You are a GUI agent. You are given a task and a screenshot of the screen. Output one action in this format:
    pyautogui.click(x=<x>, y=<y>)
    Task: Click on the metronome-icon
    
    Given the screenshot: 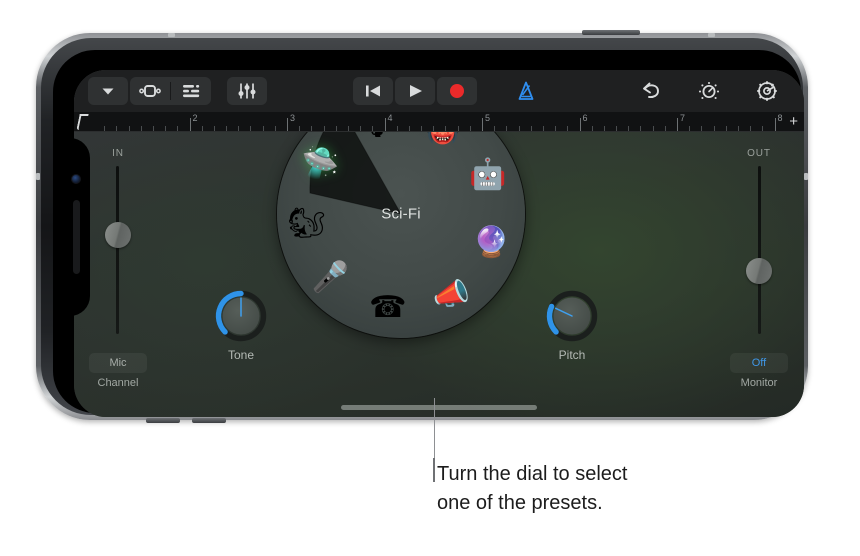 What is the action you would take?
    pyautogui.click(x=526, y=90)
    